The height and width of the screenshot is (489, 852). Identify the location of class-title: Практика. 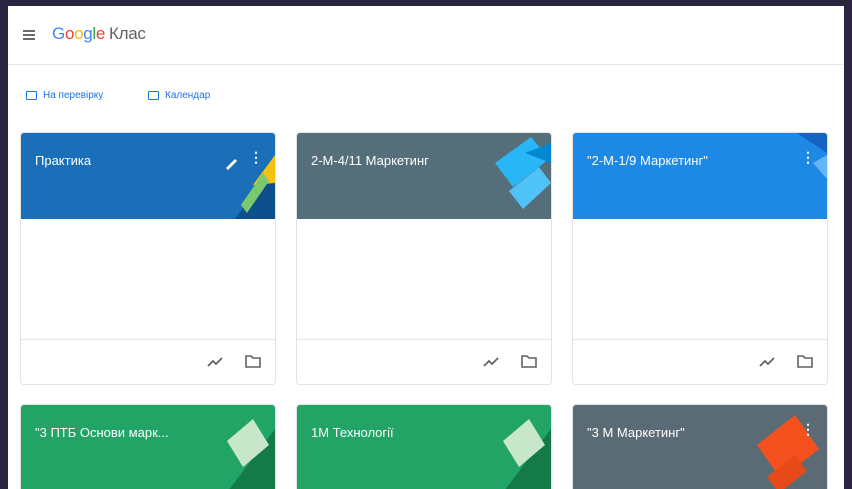
(63, 160).